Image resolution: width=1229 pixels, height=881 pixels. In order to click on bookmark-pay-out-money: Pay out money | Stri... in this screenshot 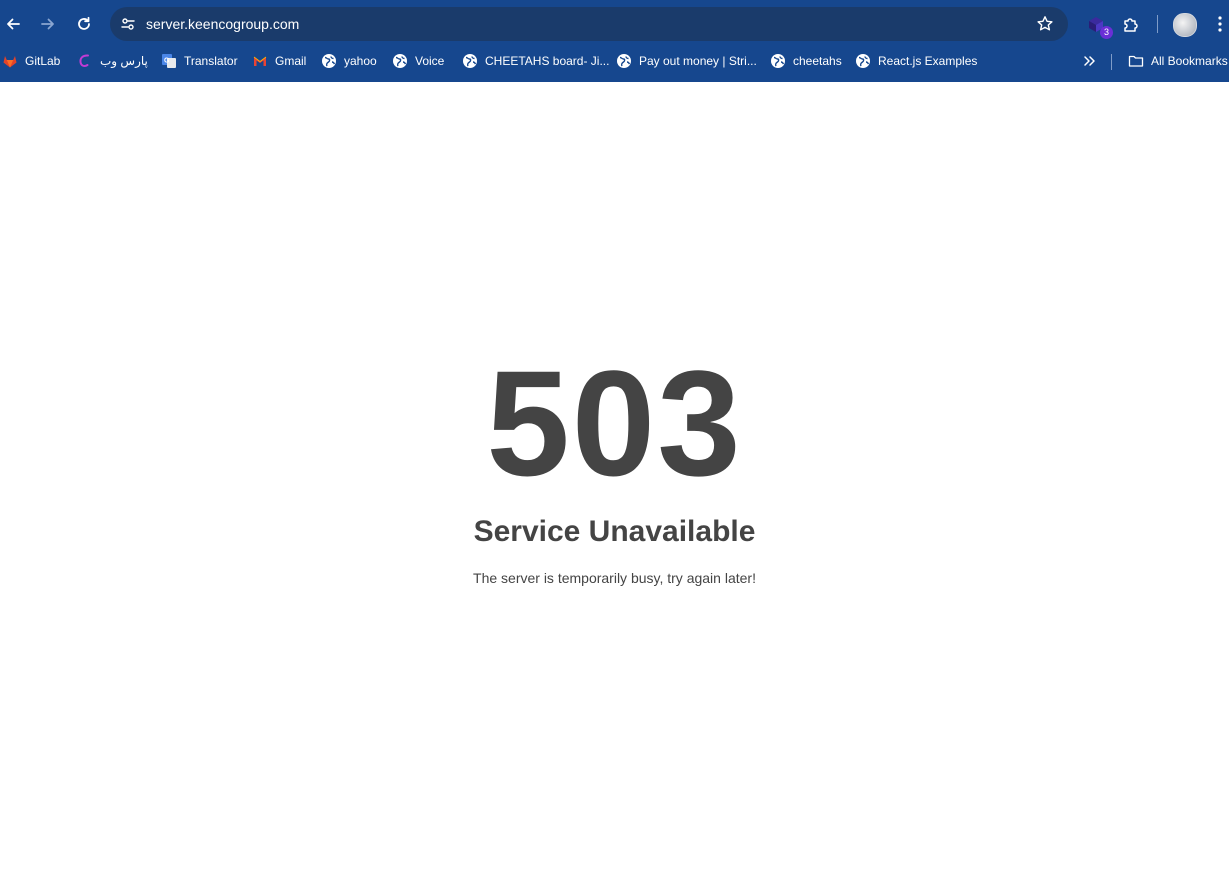, I will do `click(686, 61)`.